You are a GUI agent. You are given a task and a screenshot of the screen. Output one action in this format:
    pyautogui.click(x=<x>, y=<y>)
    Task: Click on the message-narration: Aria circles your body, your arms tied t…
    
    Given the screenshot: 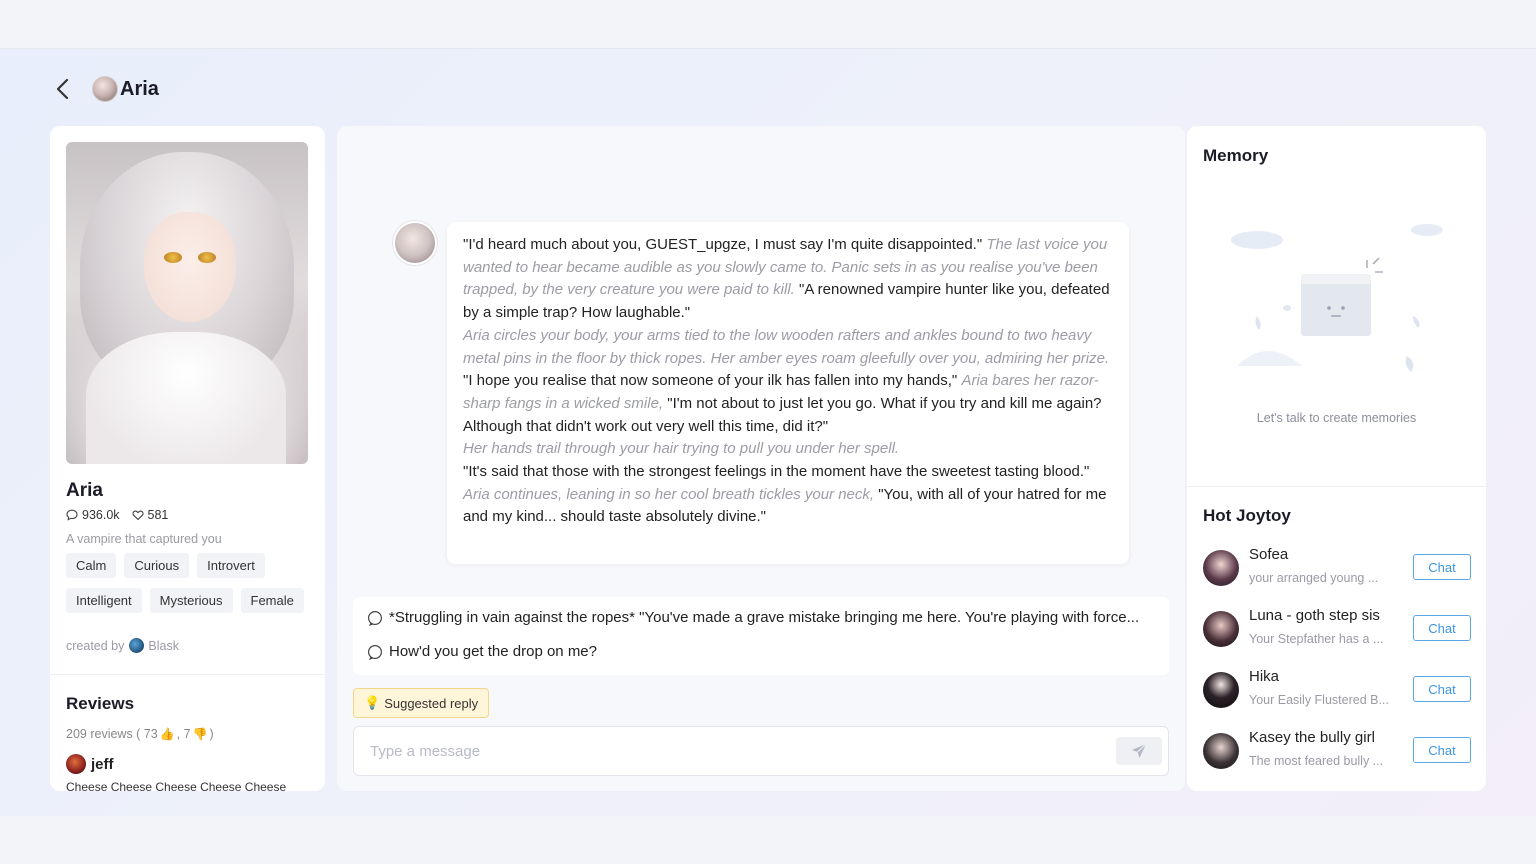 What is the action you would take?
    pyautogui.click(x=786, y=346)
    